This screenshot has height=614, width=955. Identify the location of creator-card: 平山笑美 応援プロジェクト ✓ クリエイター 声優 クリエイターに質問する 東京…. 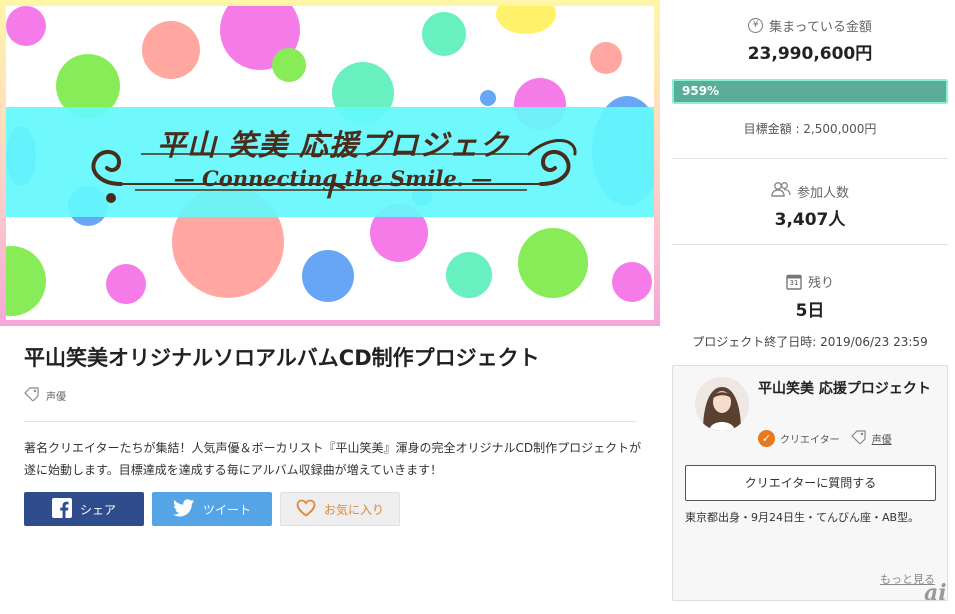
(810, 483).